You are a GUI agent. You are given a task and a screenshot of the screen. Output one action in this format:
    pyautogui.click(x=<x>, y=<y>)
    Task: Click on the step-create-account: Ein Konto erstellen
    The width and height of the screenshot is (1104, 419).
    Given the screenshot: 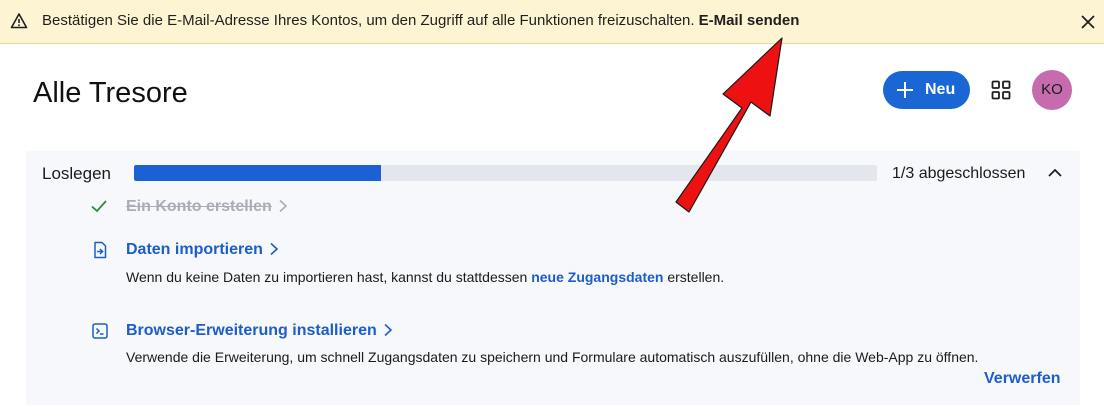 What is the action you would take?
    pyautogui.click(x=207, y=207)
    